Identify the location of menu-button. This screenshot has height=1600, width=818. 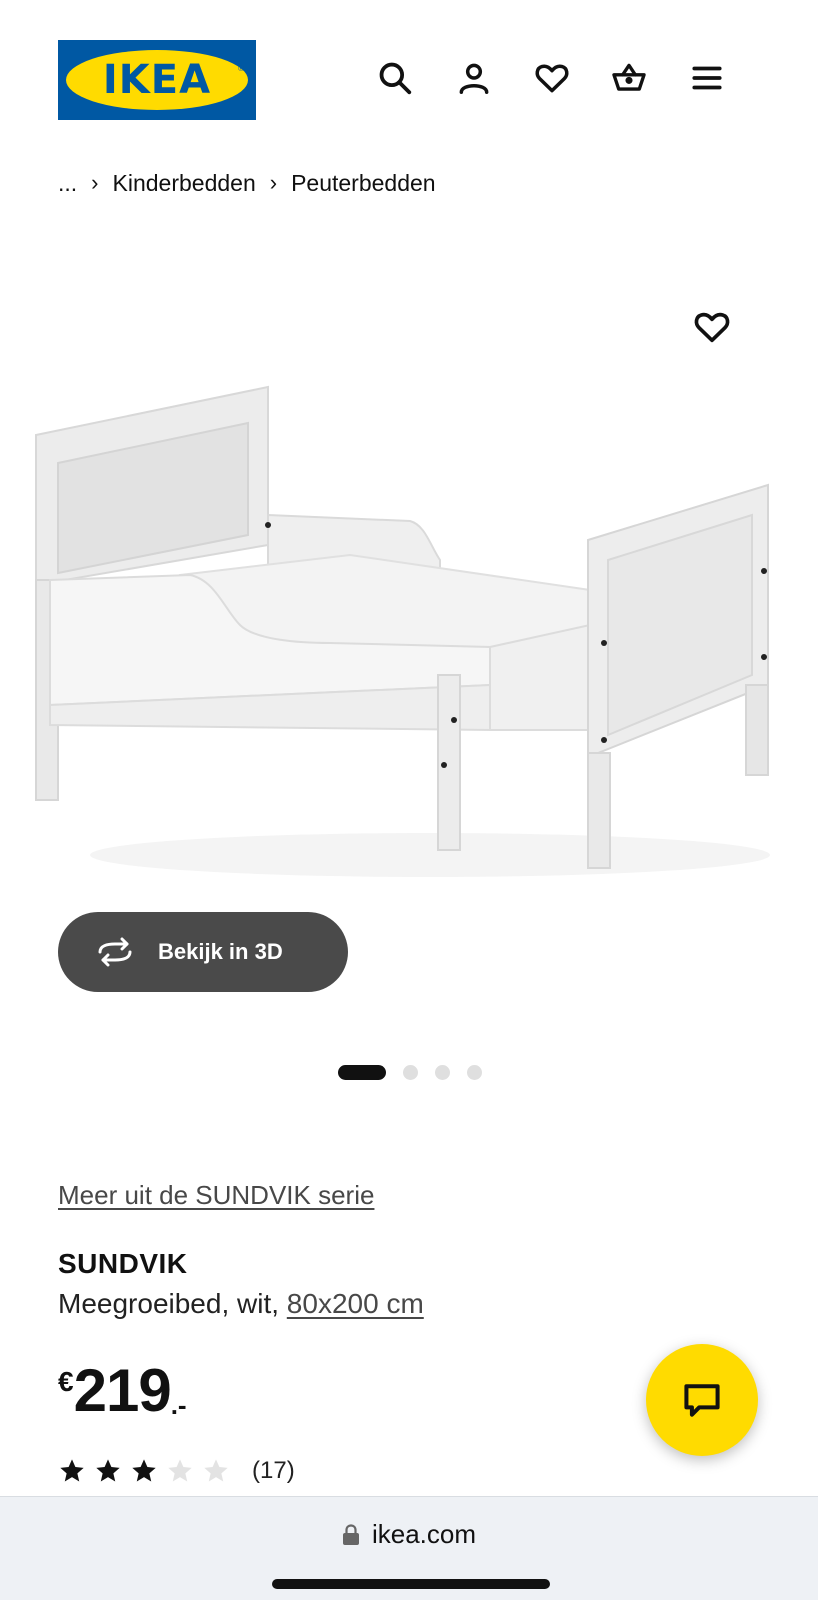
(707, 78).